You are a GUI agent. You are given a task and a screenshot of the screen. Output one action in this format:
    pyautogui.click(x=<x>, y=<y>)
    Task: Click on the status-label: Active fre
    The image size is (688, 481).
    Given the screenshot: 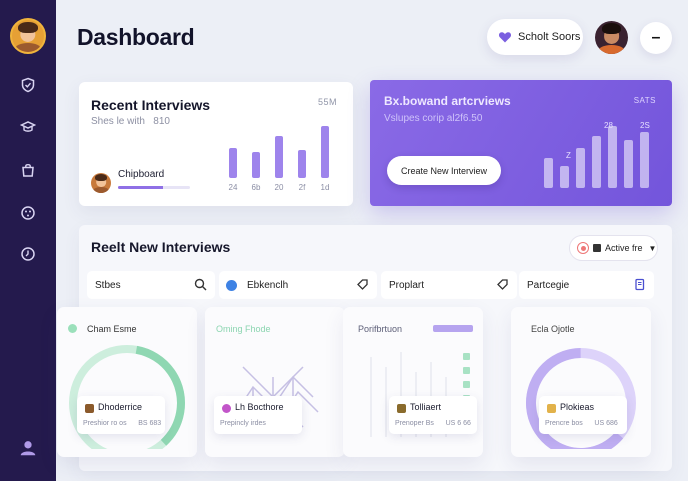 What is the action you would take?
    pyautogui.click(x=624, y=248)
    